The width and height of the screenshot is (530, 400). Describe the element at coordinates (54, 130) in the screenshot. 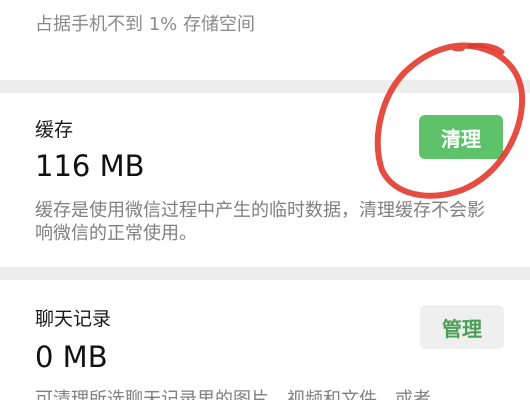

I see `cache-title: 缓存` at that location.